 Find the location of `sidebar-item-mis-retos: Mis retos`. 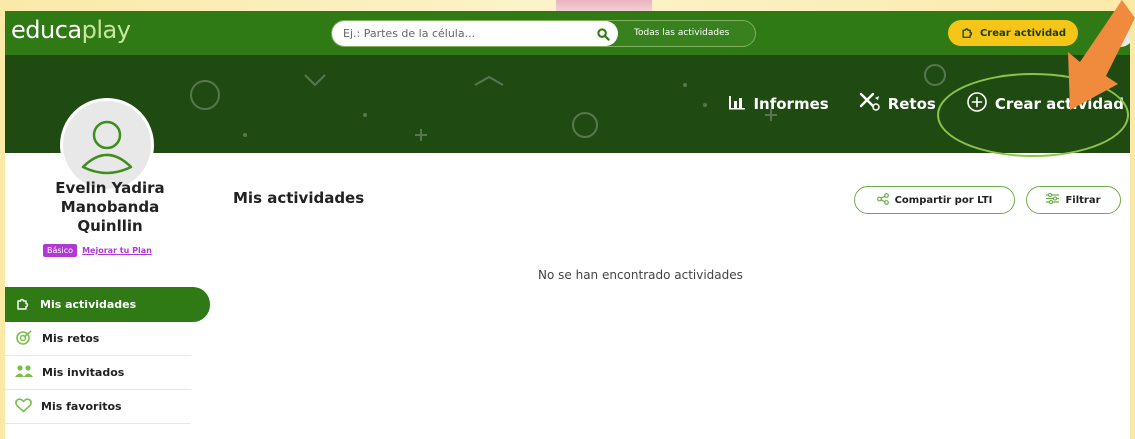

sidebar-item-mis-retos: Mis retos is located at coordinates (98, 339).